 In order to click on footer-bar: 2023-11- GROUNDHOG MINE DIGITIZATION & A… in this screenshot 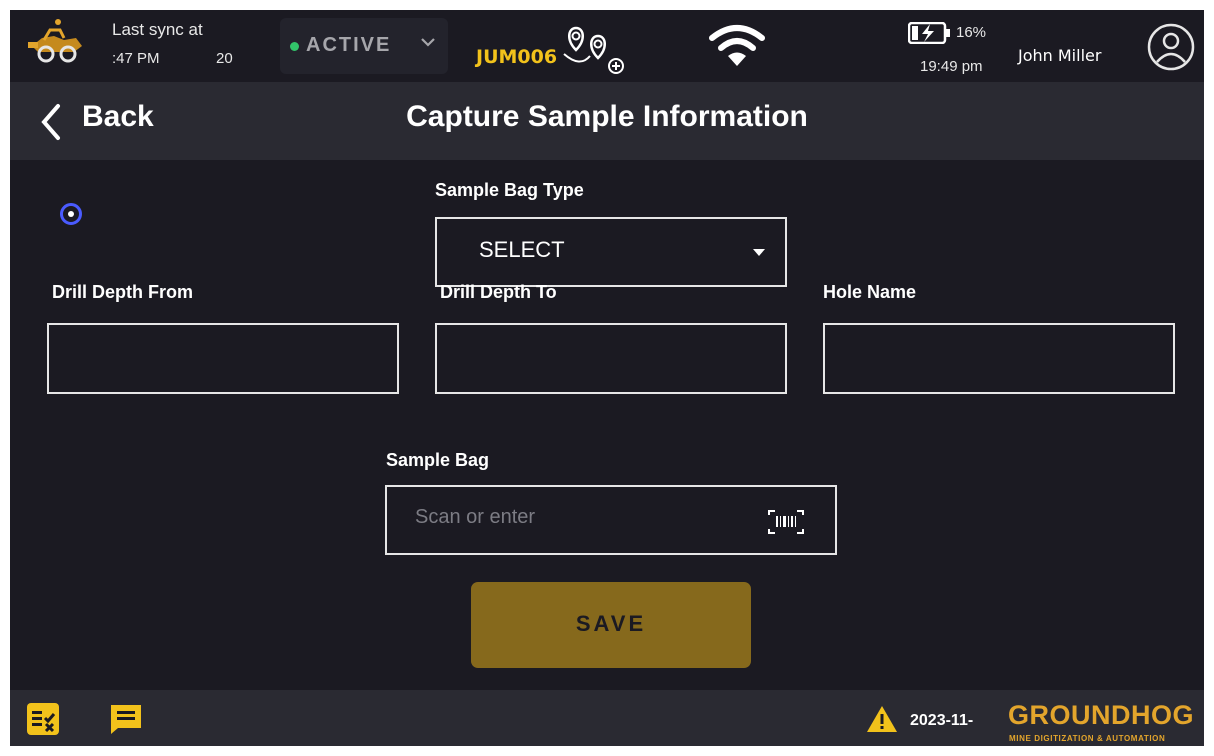, I will do `click(607, 718)`.